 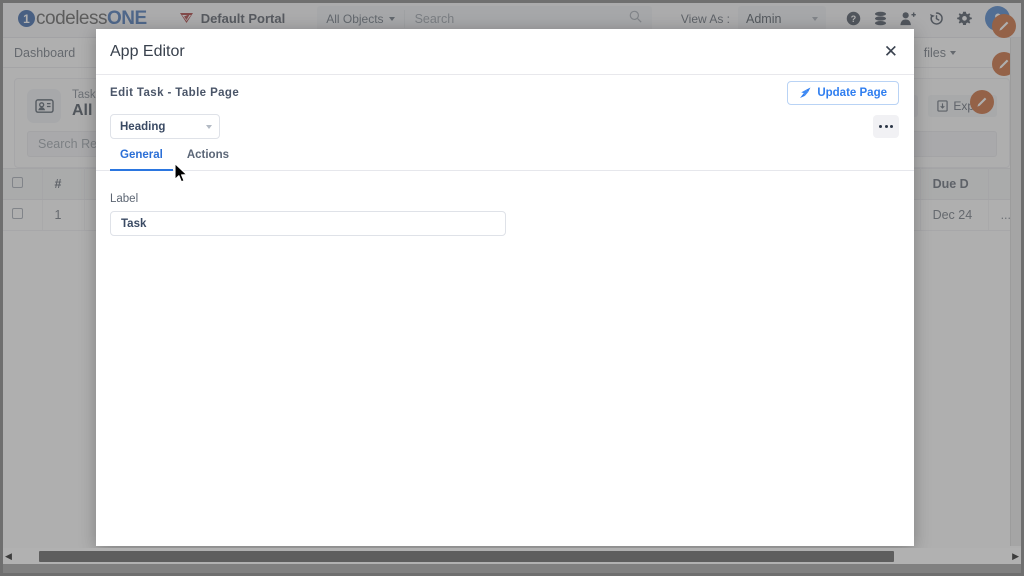 What do you see at coordinates (143, 126) in the screenshot?
I see `component-type-value: Heading` at bounding box center [143, 126].